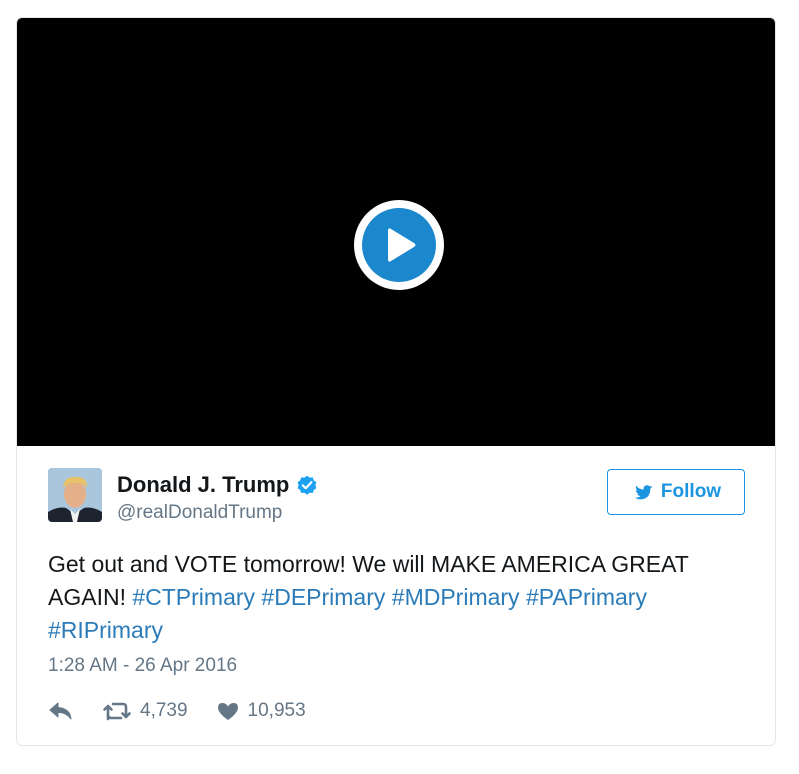  Describe the element at coordinates (227, 711) in the screenshot. I see `heart-icon` at that location.